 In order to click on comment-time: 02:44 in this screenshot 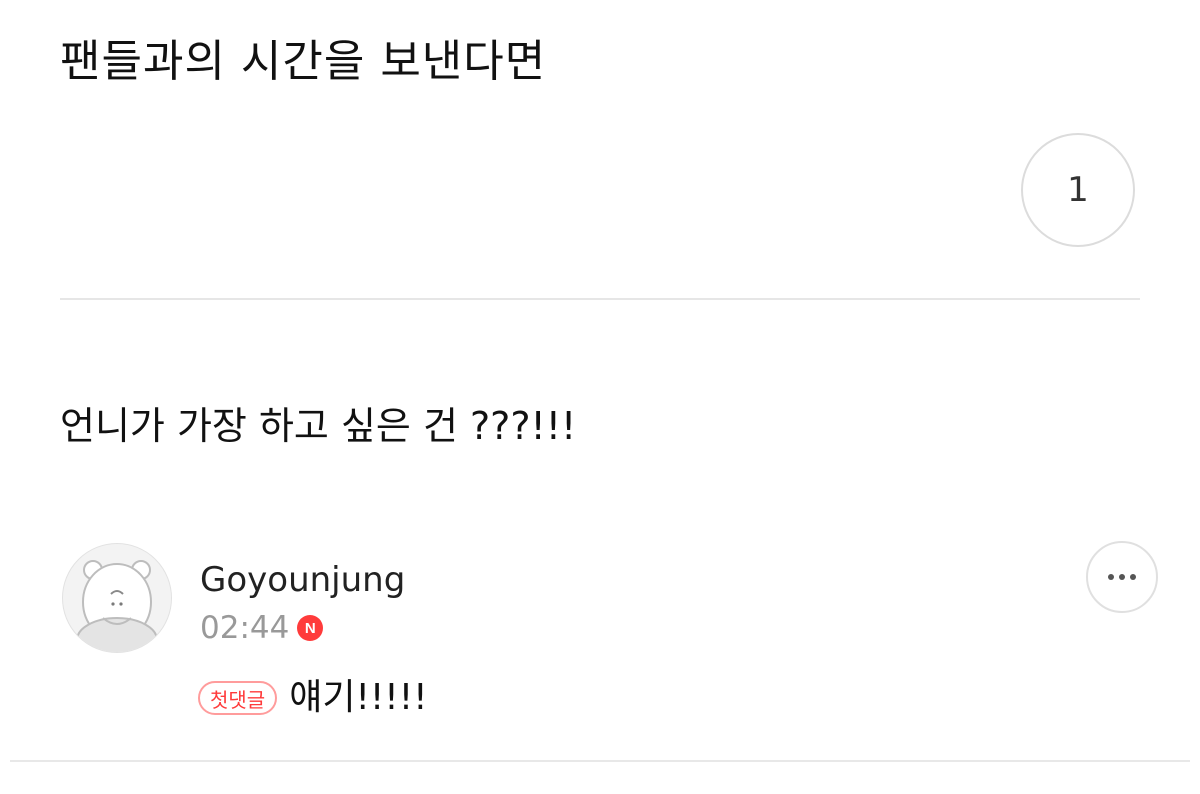, I will do `click(245, 628)`.